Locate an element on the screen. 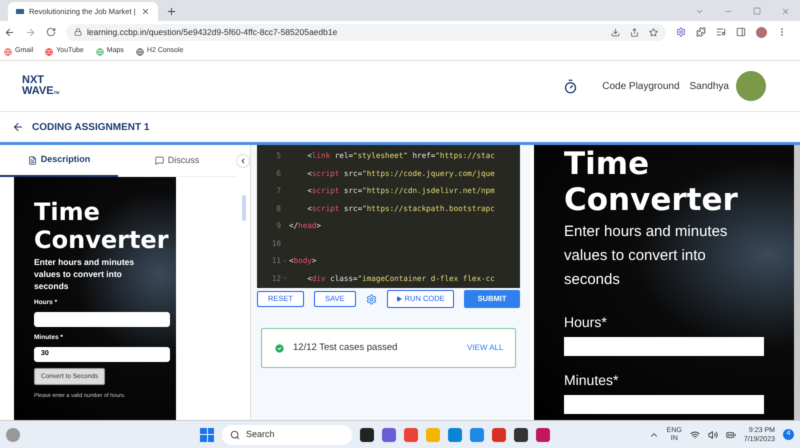  battery-icon is located at coordinates (731, 435).